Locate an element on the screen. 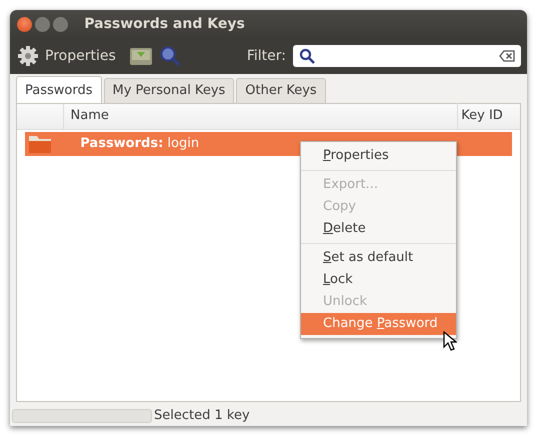 The image size is (540, 437). menu-item: Delete is located at coordinates (378, 229).